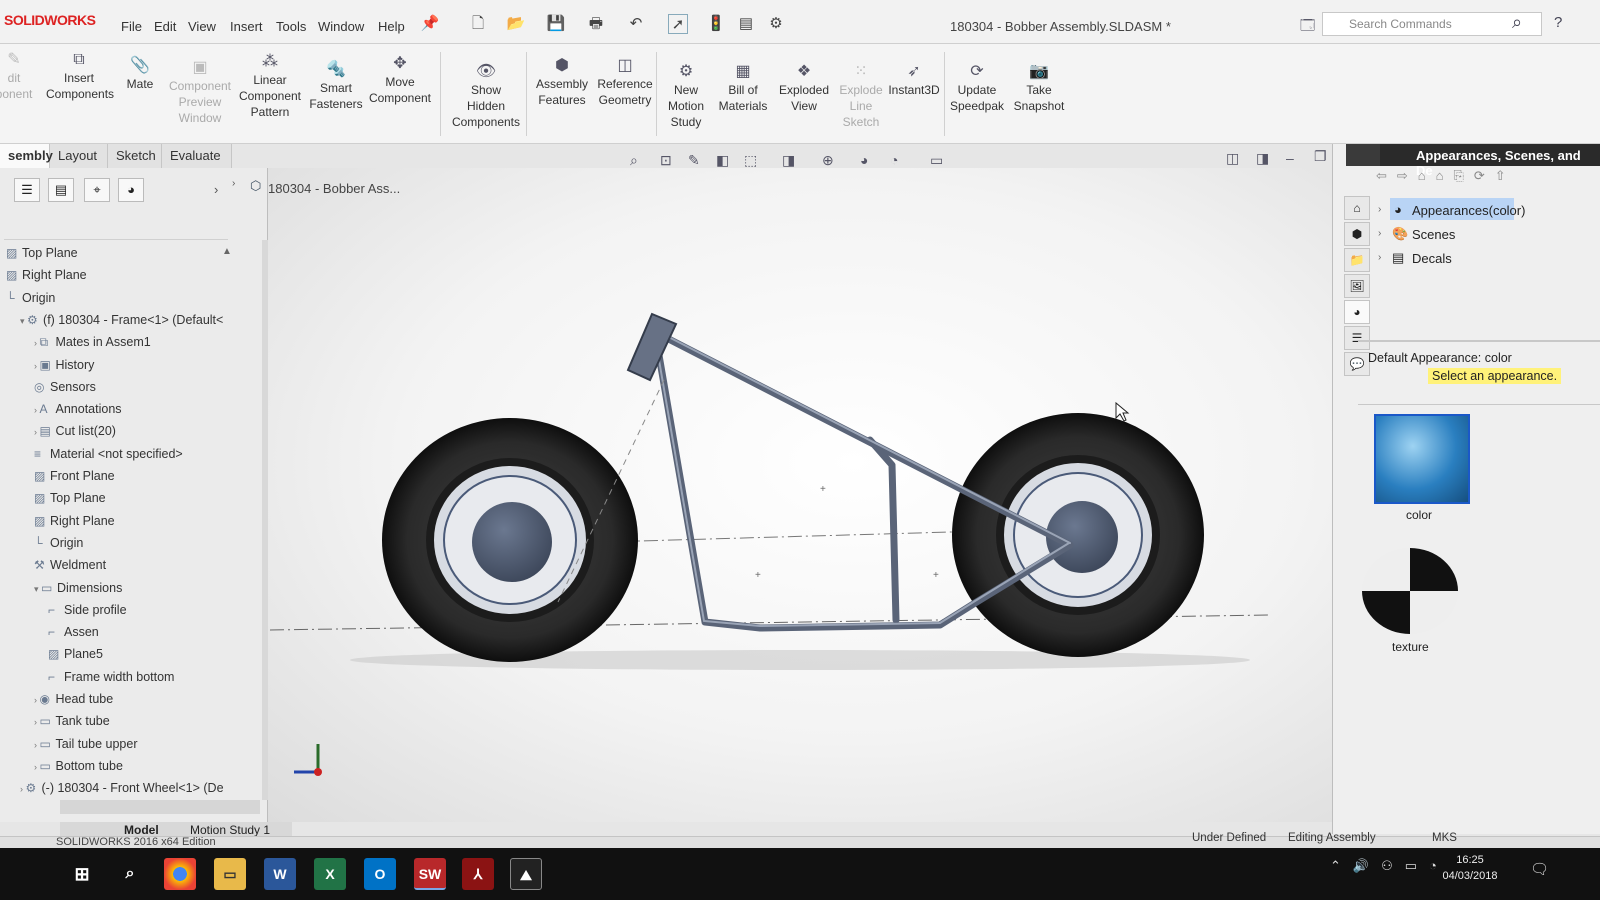 The image size is (1600, 900). I want to click on front-wheel, so click(1078, 535).